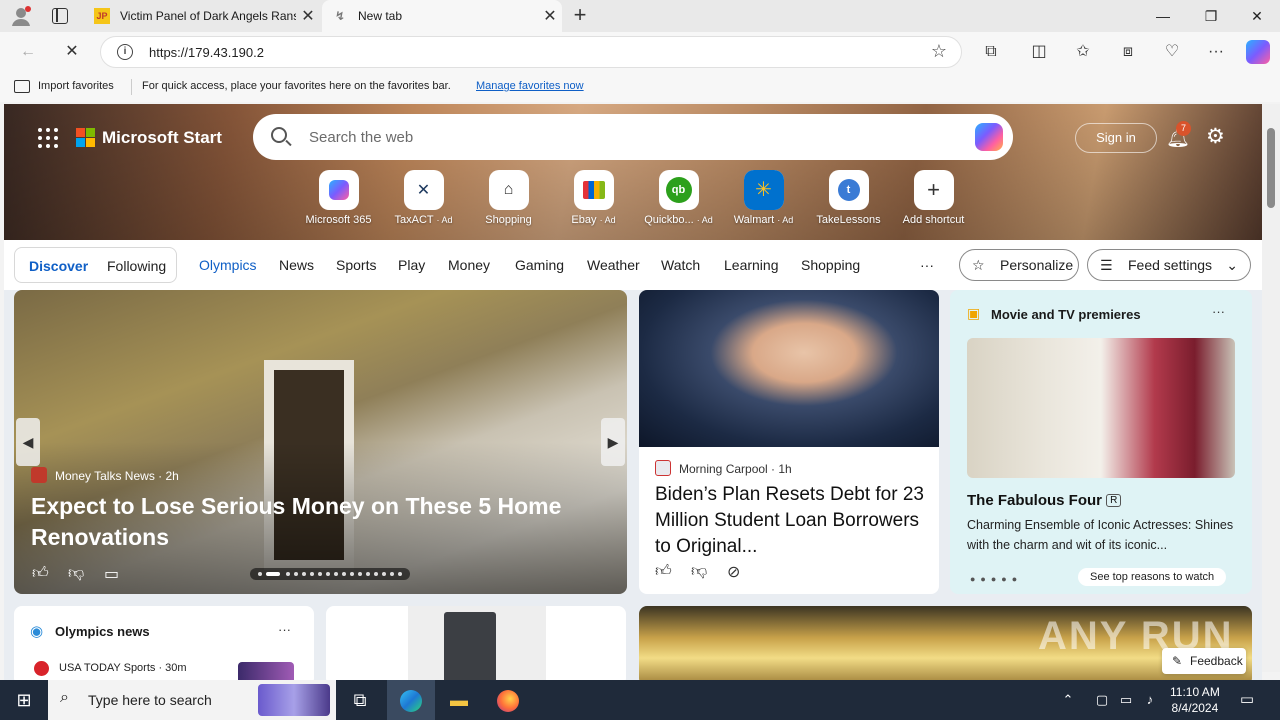 The height and width of the screenshot is (720, 1280). Describe the element at coordinates (1211, 16) in the screenshot. I see `restore-button: ❐` at that location.